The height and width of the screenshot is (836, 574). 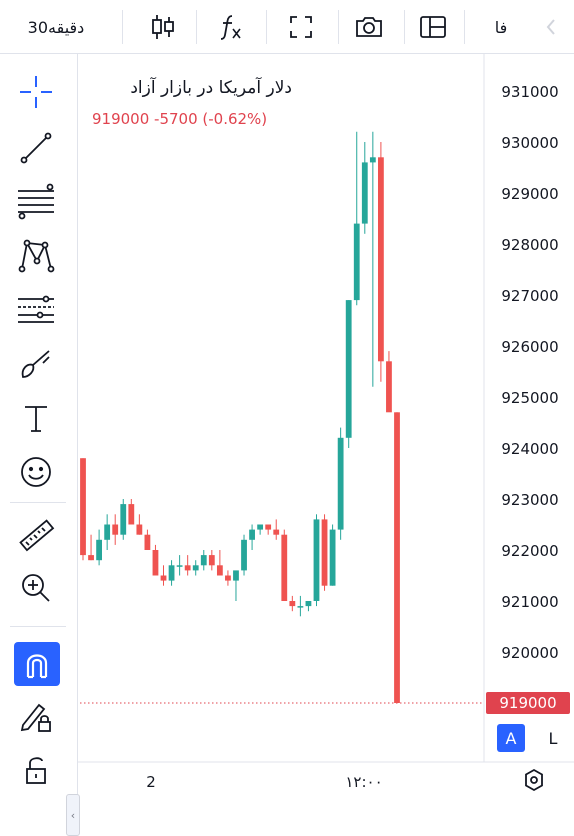 I want to click on y-tick-label: 922000, so click(x=529, y=551).